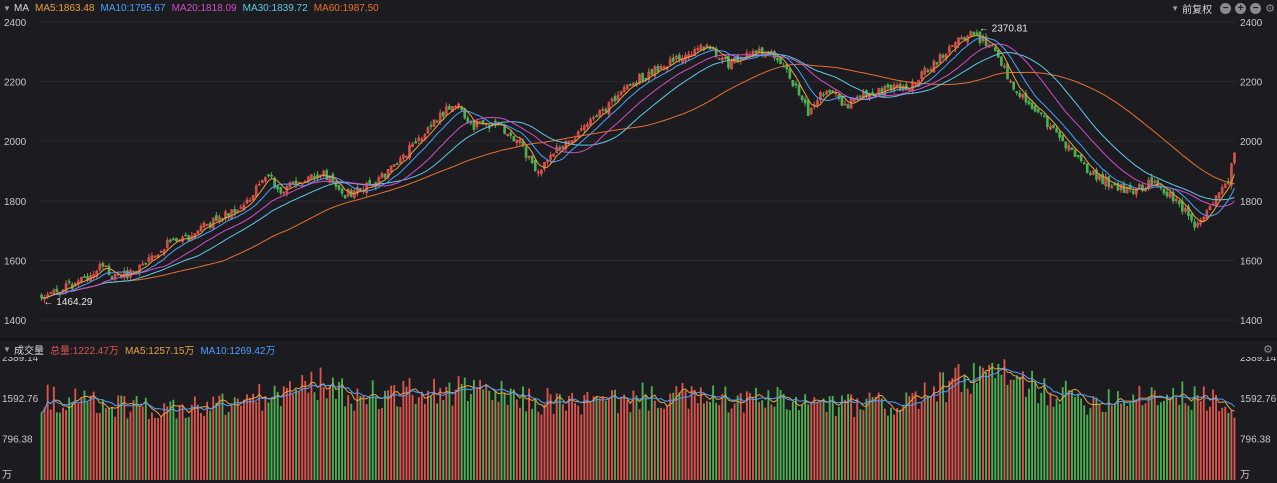 The image size is (1277, 483). I want to click on adjust-mode-select: 前复权, so click(1197, 8).